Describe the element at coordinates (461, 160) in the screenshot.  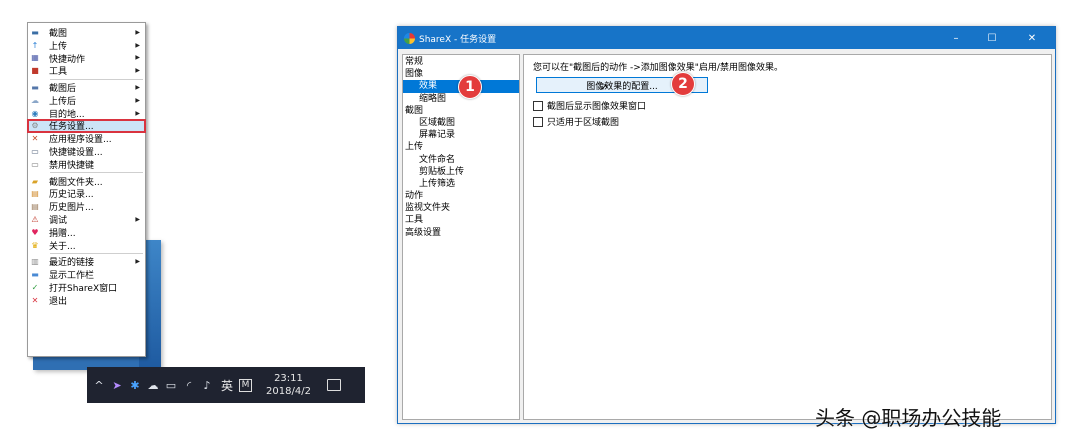
I see `nav-item: 文件命名` at that location.